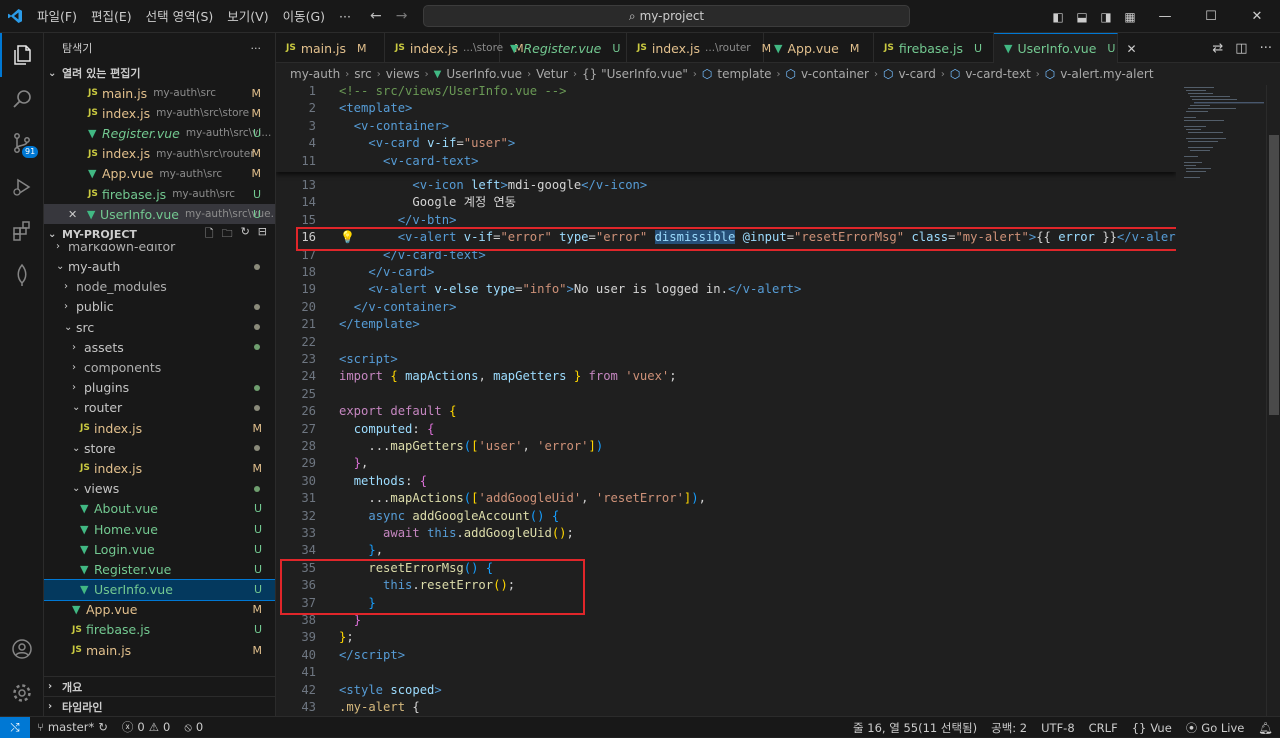 This screenshot has height=738, width=1280. I want to click on run-debug-icon, so click(22, 187).